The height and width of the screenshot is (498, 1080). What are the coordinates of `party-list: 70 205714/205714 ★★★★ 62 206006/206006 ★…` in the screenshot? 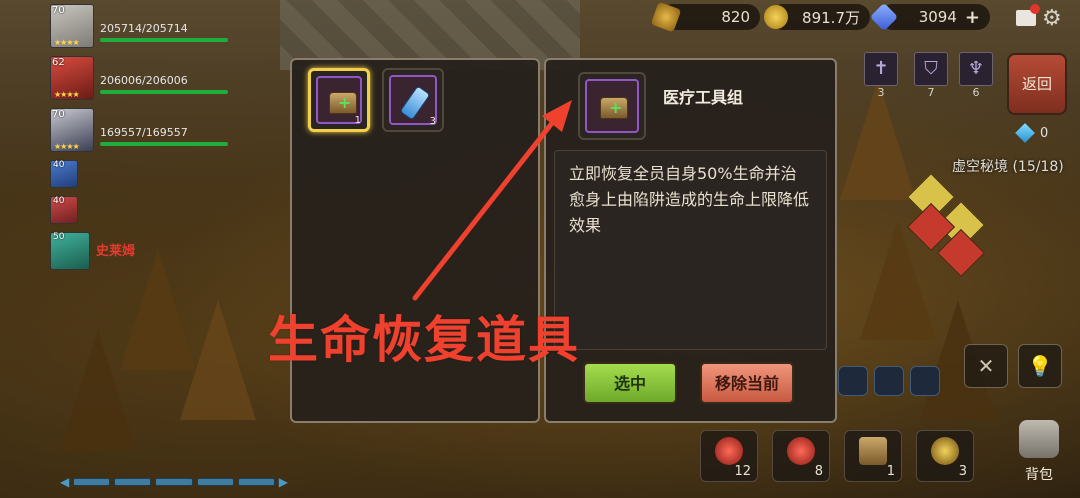 It's located at (139, 139).